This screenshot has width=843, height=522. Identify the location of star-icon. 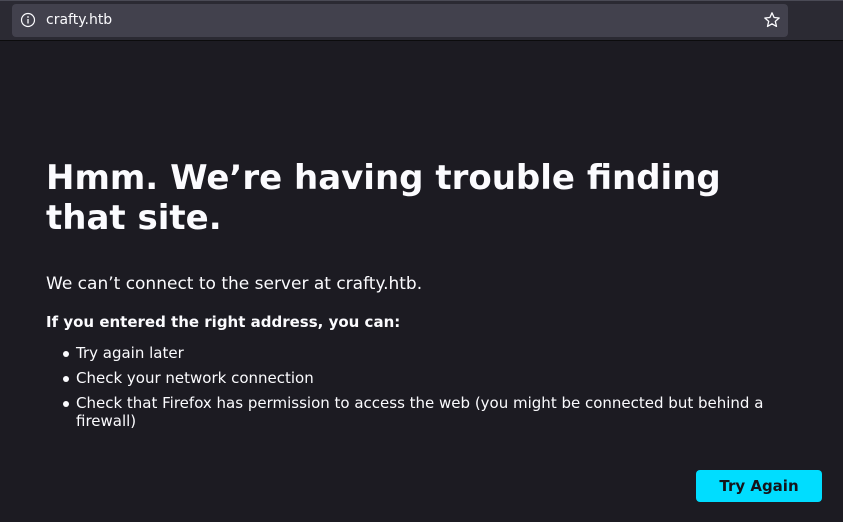
(772, 20).